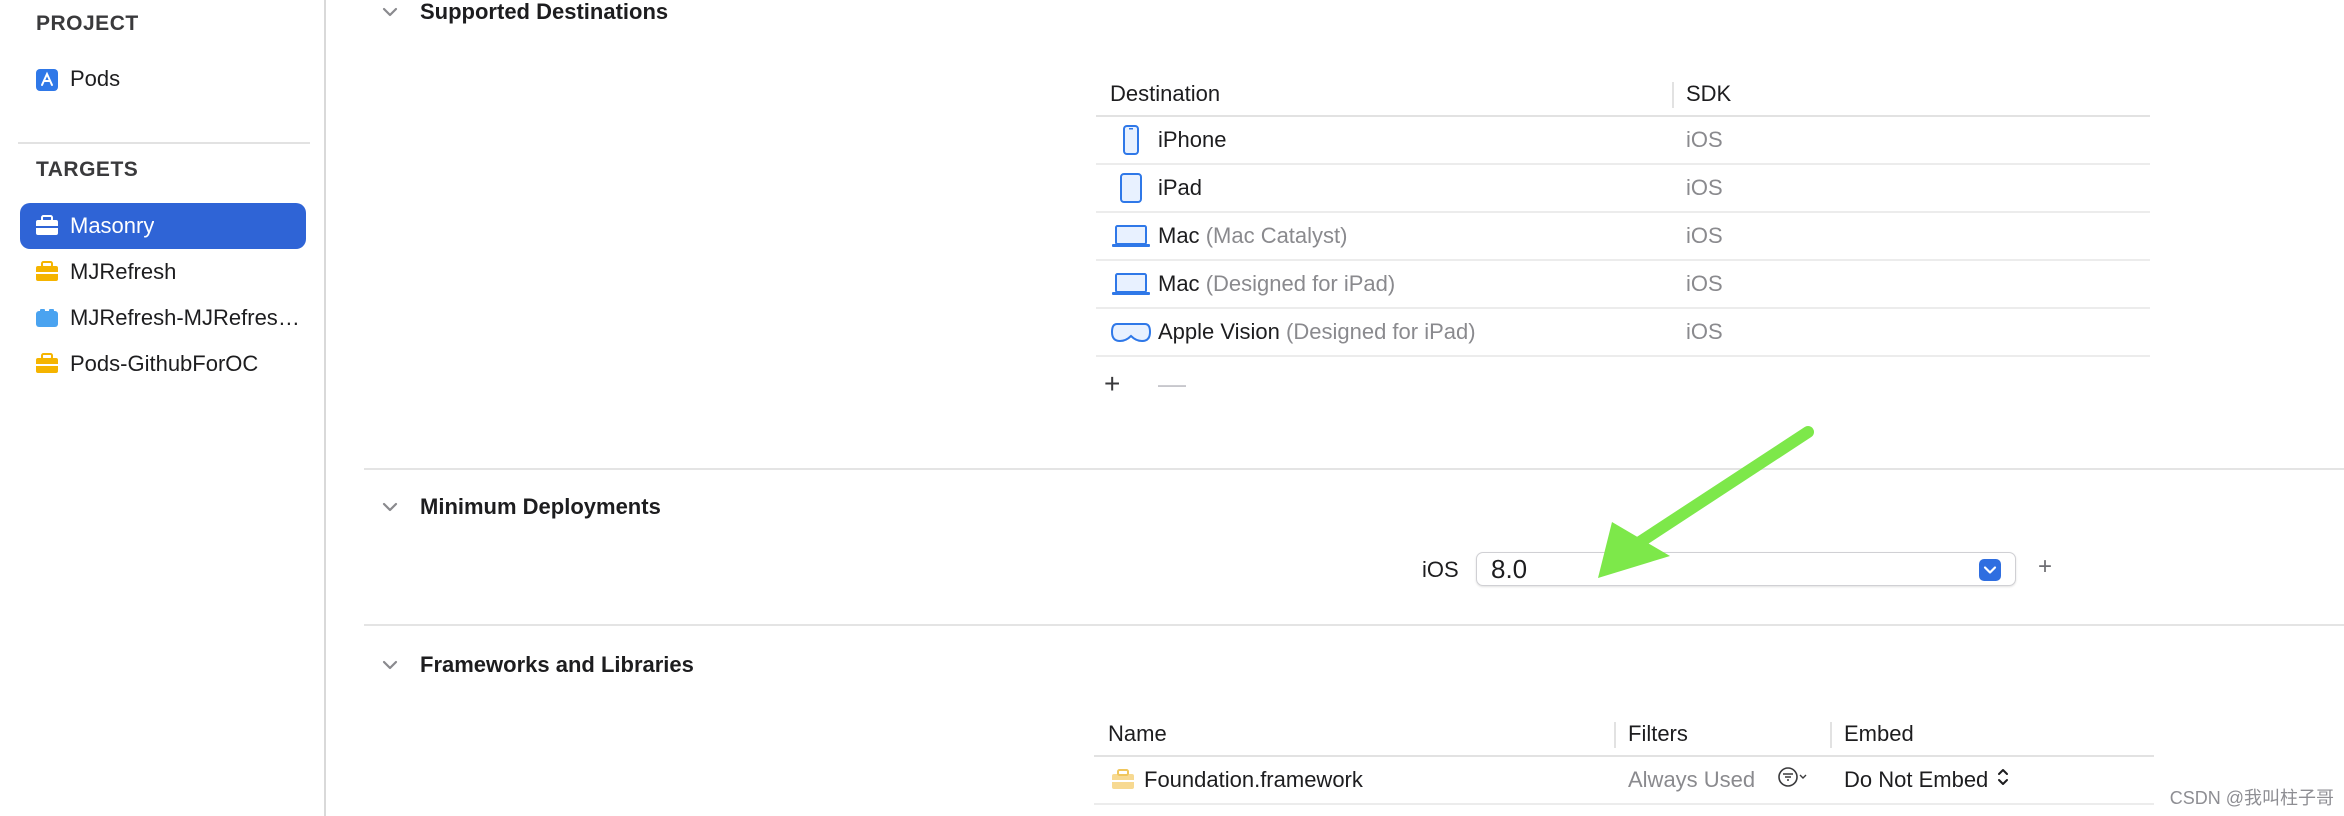 This screenshot has width=2344, height=816. What do you see at coordinates (1623, 236) in the screenshot?
I see `table-row: Mac (Mac Catalyst) iOS` at bounding box center [1623, 236].